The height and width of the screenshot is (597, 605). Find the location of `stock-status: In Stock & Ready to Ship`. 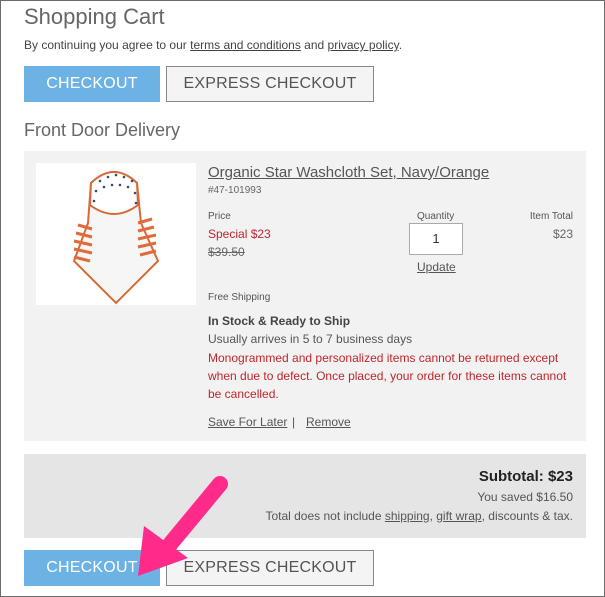

stock-status: In Stock & Ready to Ship is located at coordinates (279, 321).